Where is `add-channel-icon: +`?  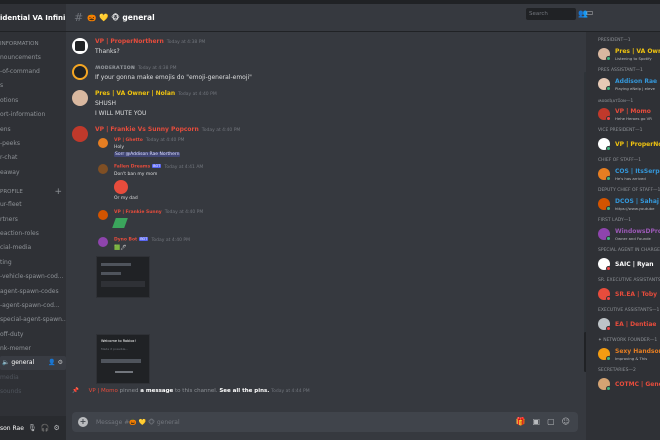 add-channel-icon: + is located at coordinates (58, 192).